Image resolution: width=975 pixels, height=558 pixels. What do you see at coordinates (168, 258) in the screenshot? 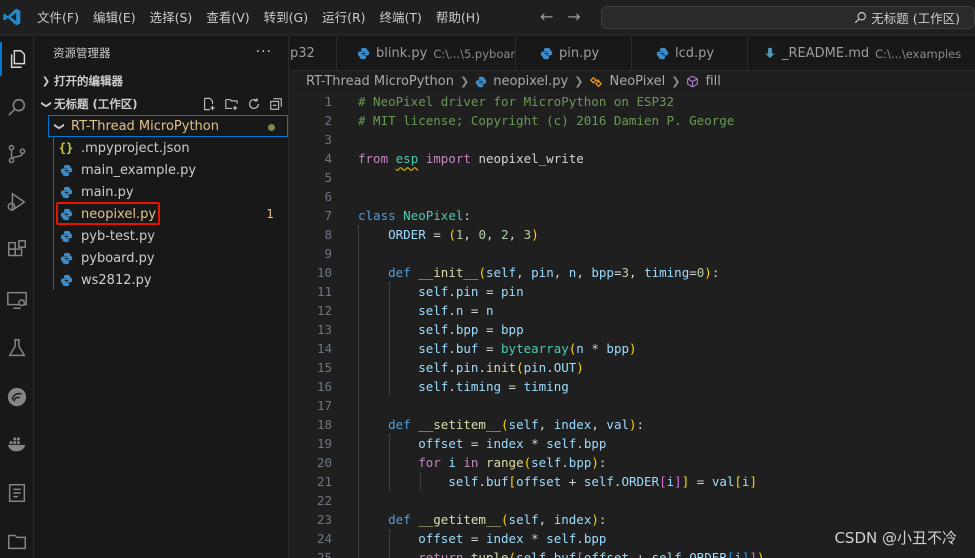
I see `file-item: pyboard.py` at bounding box center [168, 258].